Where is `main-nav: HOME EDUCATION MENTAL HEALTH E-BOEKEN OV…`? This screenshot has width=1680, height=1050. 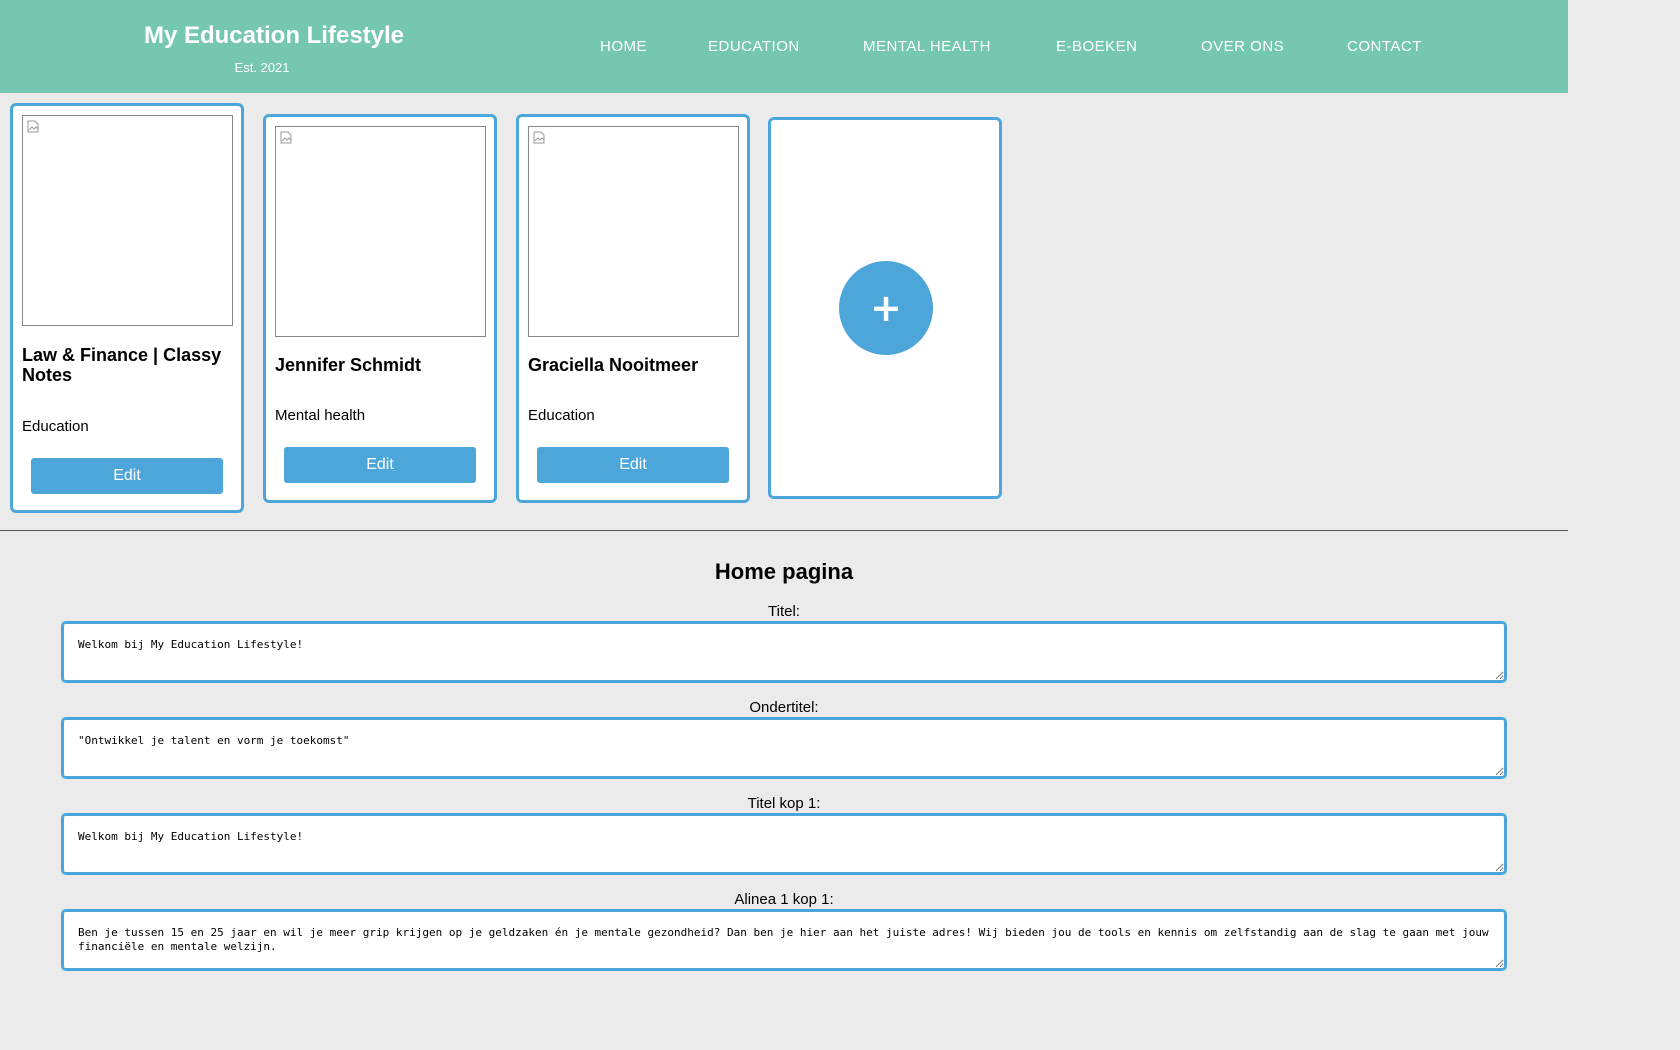
main-nav: HOME EDUCATION MENTAL HEALTH E-BOEKEN OV… is located at coordinates (784, 48).